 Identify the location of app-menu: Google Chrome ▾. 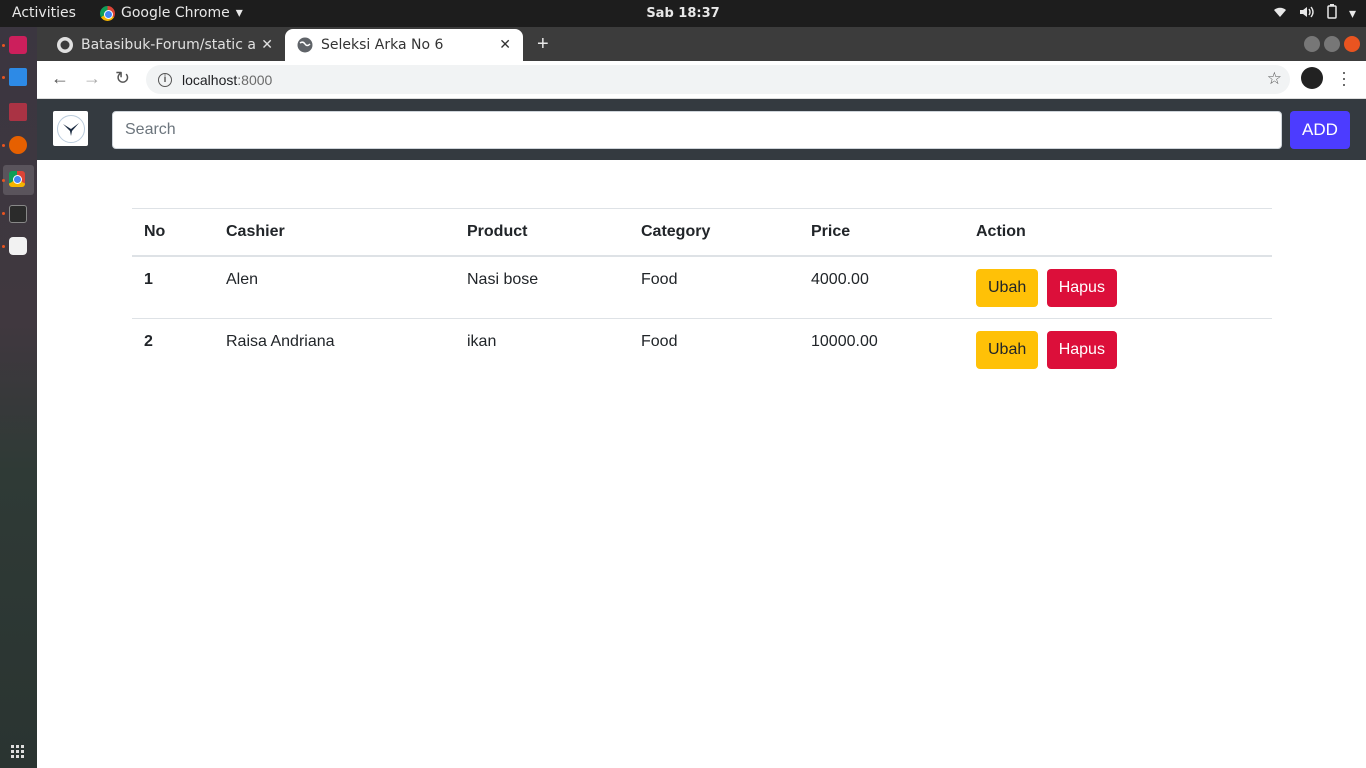
(171, 13).